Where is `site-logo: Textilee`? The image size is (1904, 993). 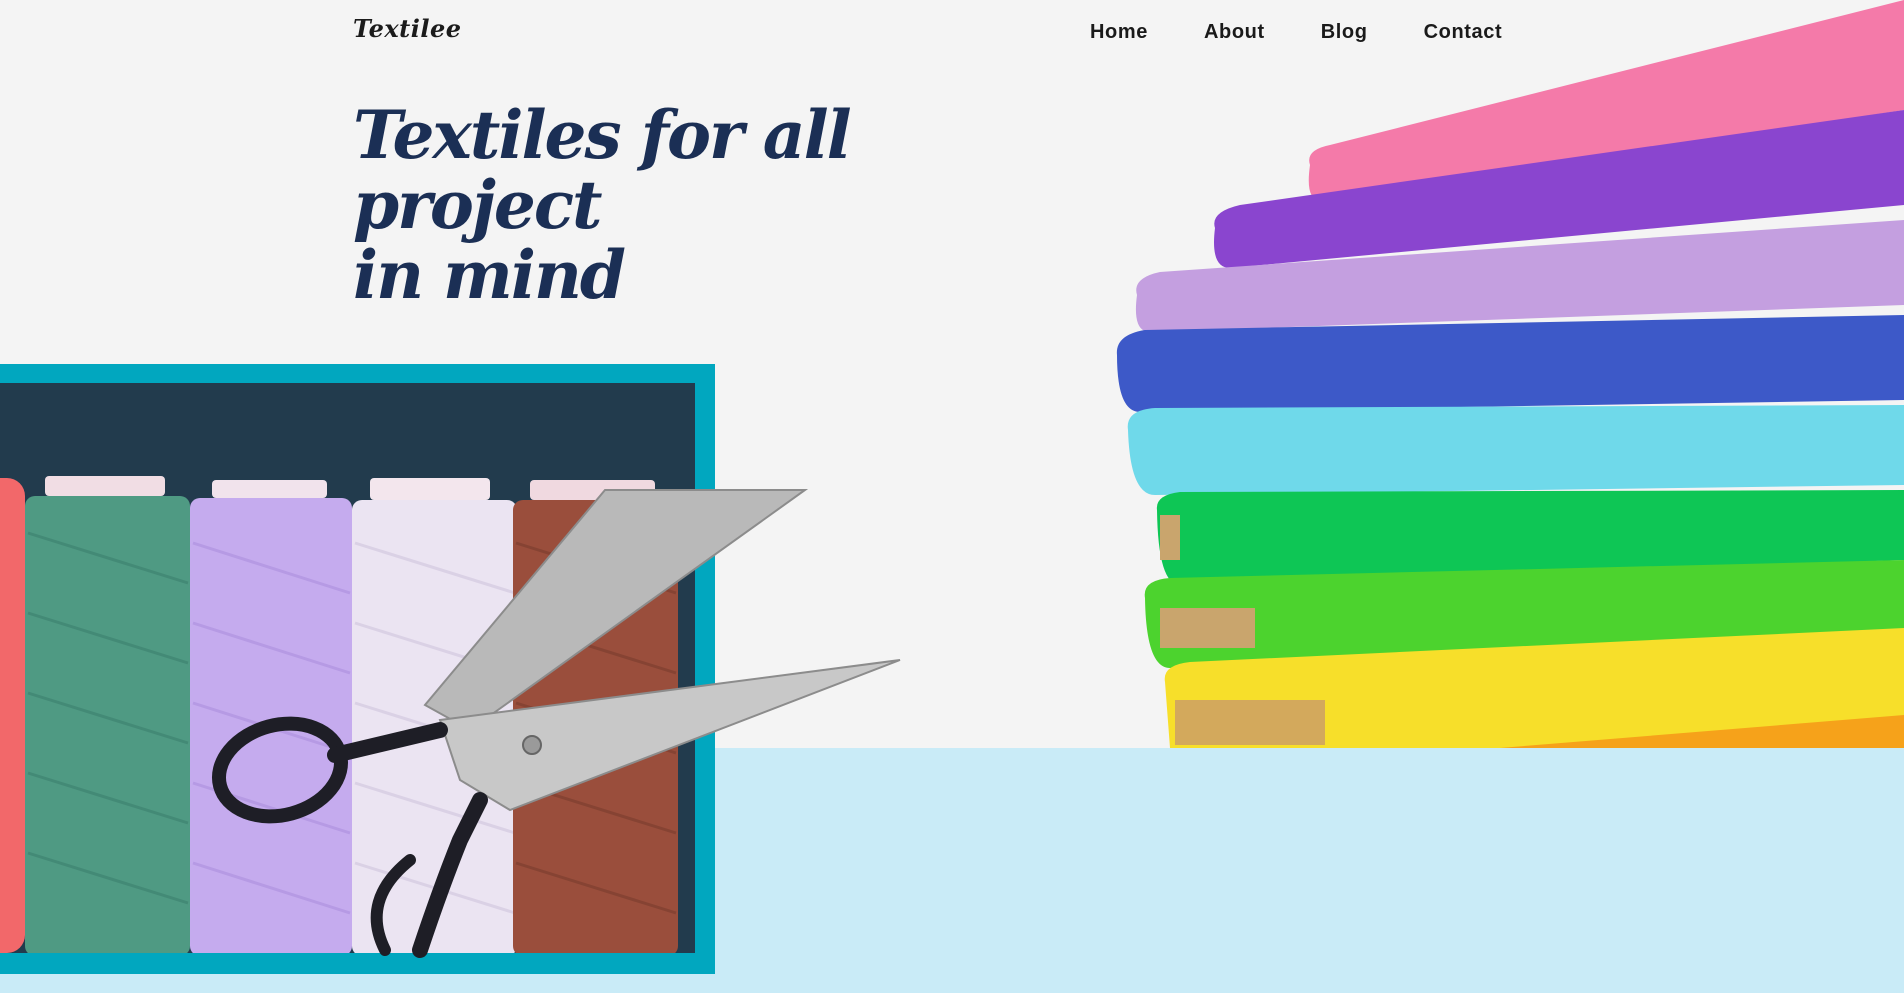
site-logo: Textilee is located at coordinates (407, 28).